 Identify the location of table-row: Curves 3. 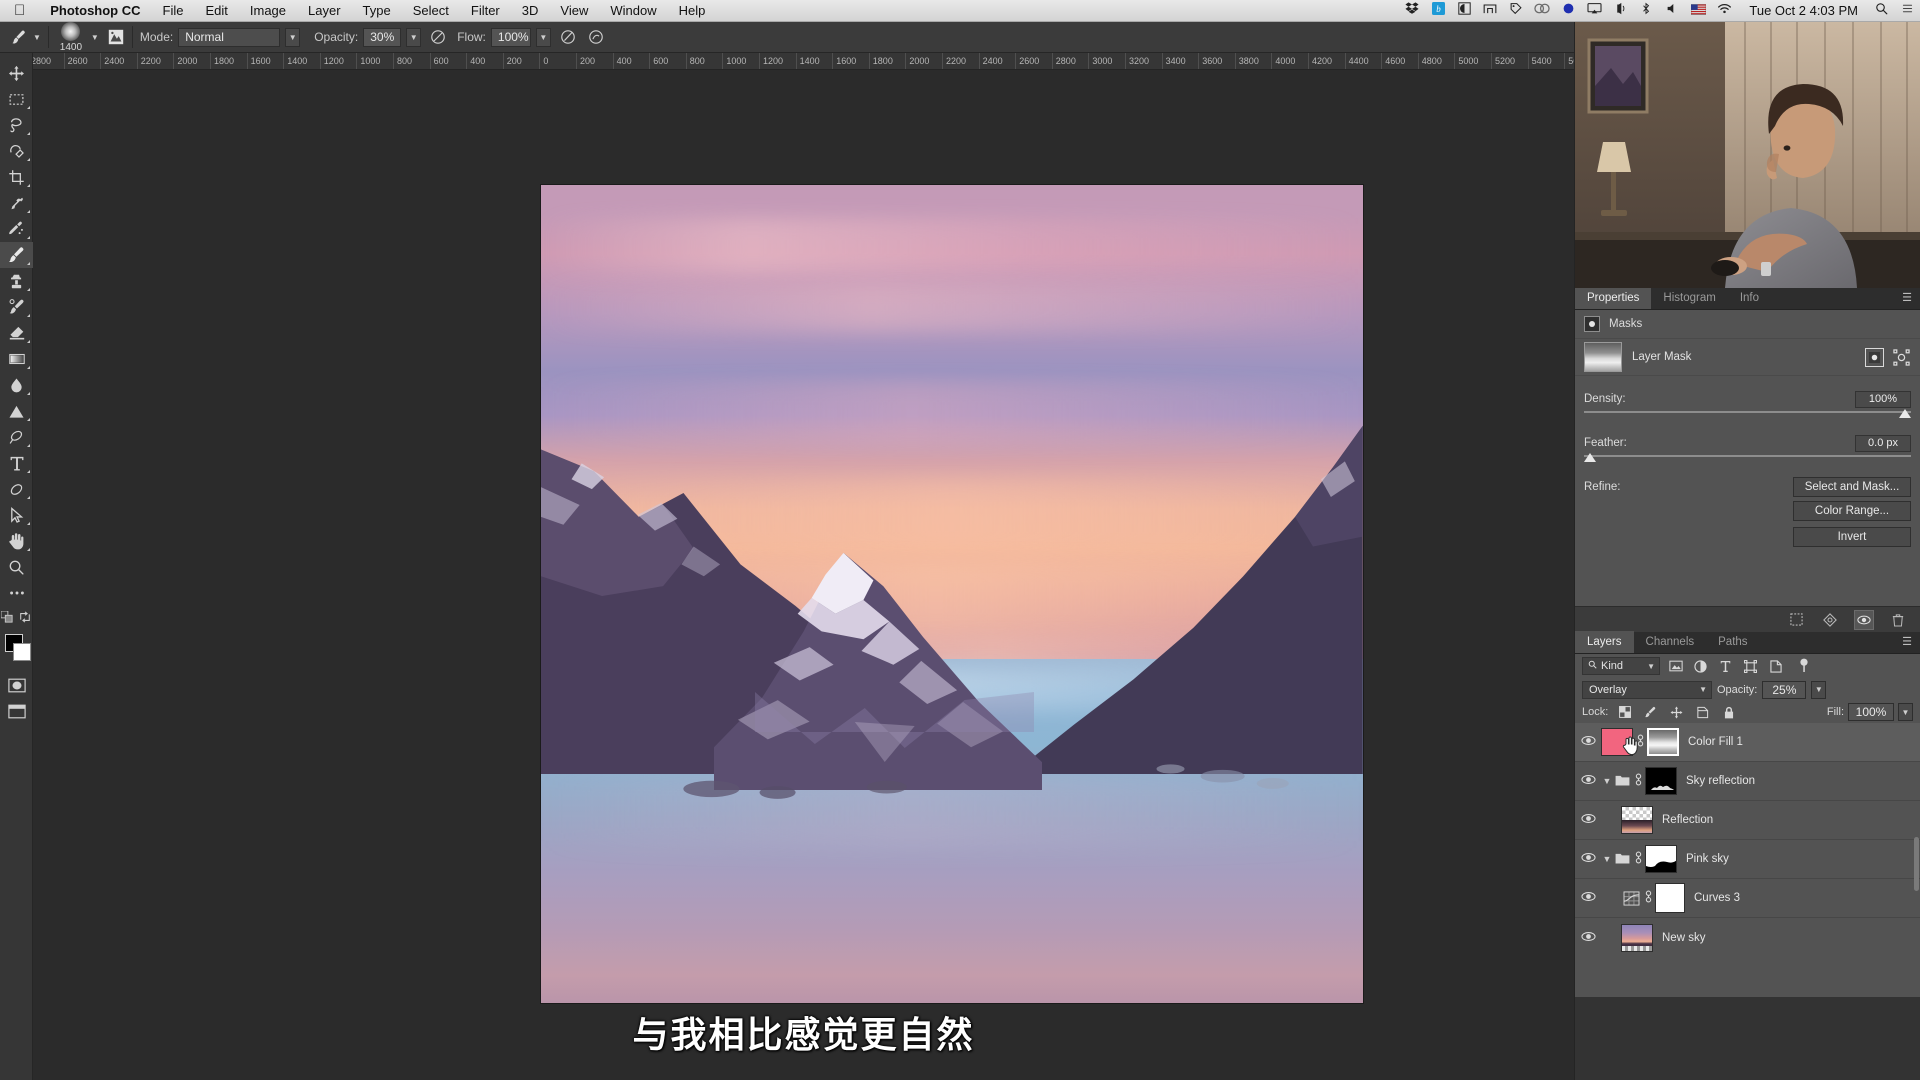
(1747, 898).